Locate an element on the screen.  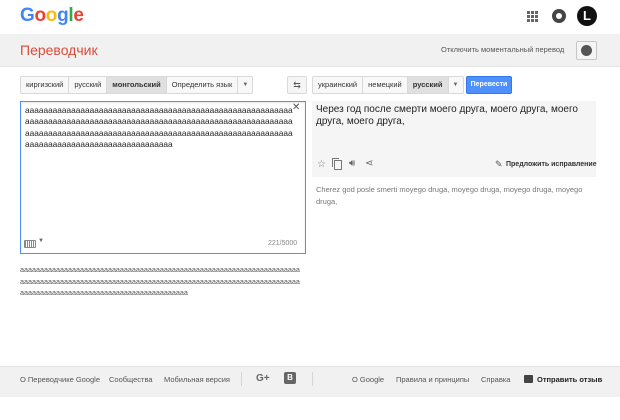
footer-link-about-translate: О Переводчике Google is located at coordinates (60, 379).